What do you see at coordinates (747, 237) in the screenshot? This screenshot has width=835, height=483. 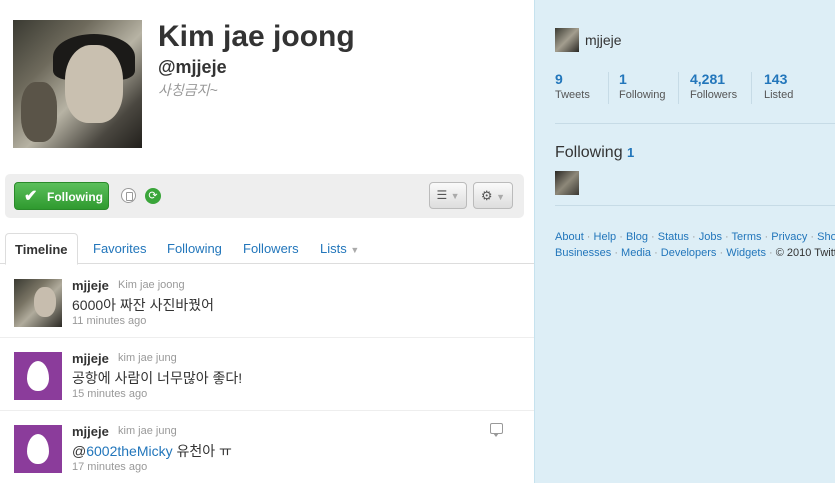 I see `footer-link-terms: Terms` at bounding box center [747, 237].